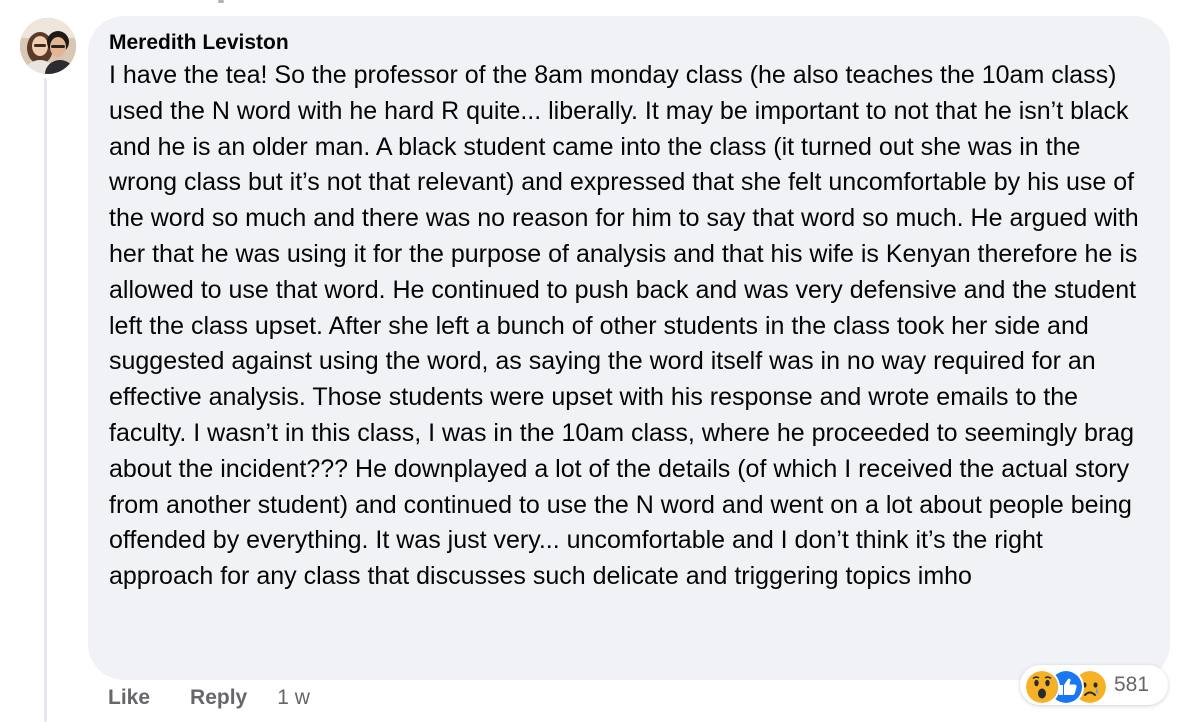  I want to click on reactions-summary: 581, so click(1094, 685).